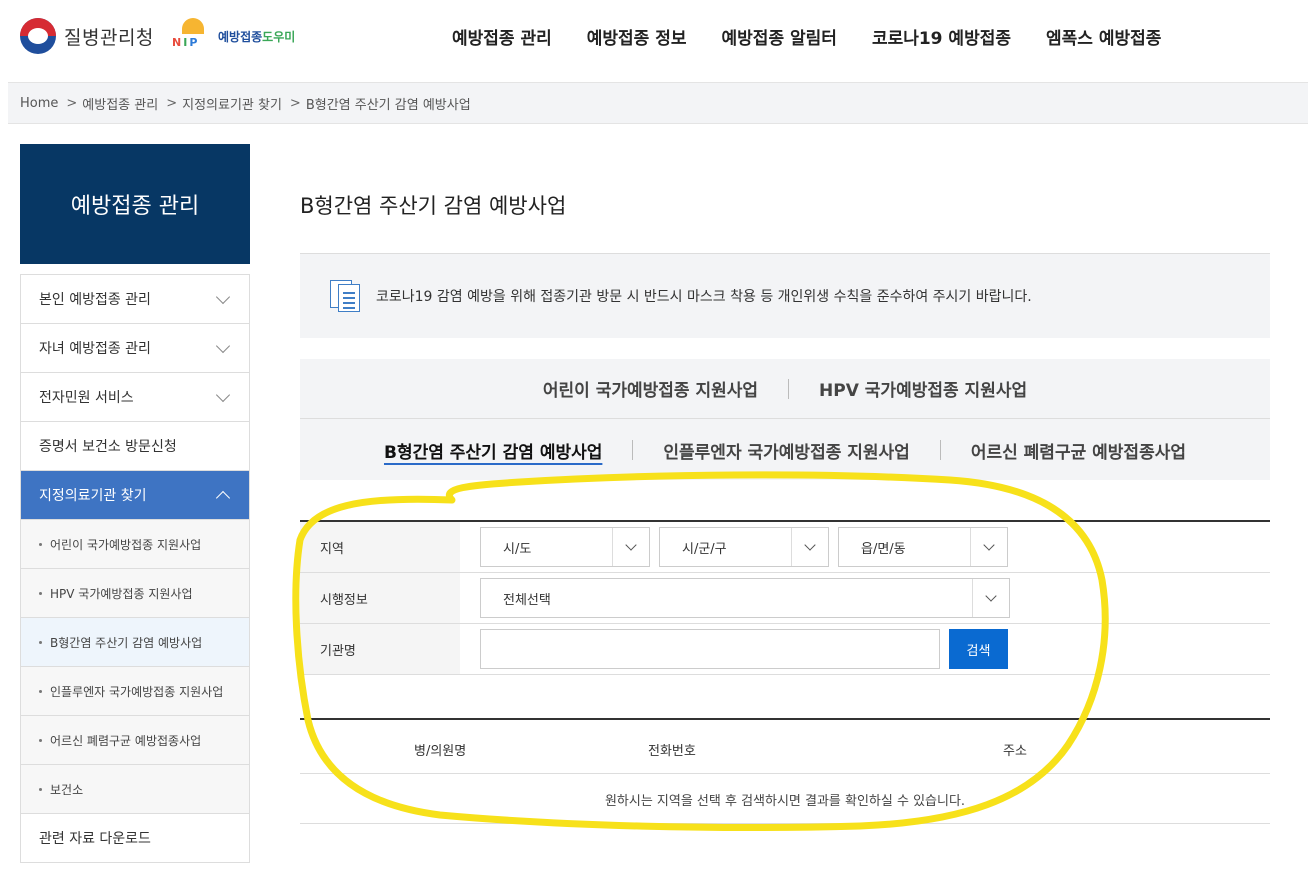 This screenshot has height=871, width=1315. Describe the element at coordinates (493, 450) in the screenshot. I see `tab-hepatitis-b-program: B형간염 주산기 감염 예방사업` at that location.